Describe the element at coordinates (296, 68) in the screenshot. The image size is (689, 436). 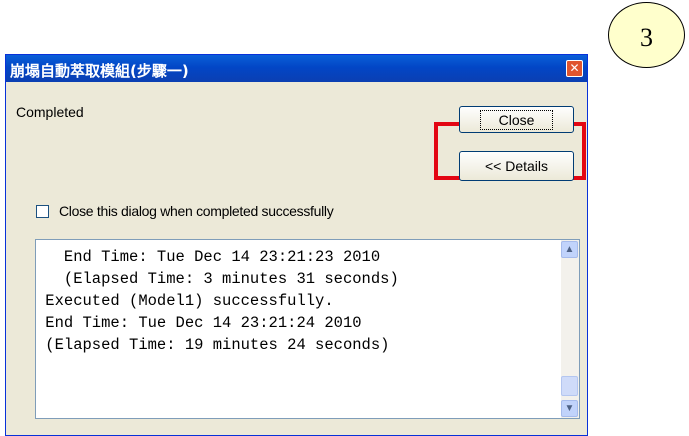
I see `title-bar: 崩塌自動萃取模組(步驟一) ✕` at that location.